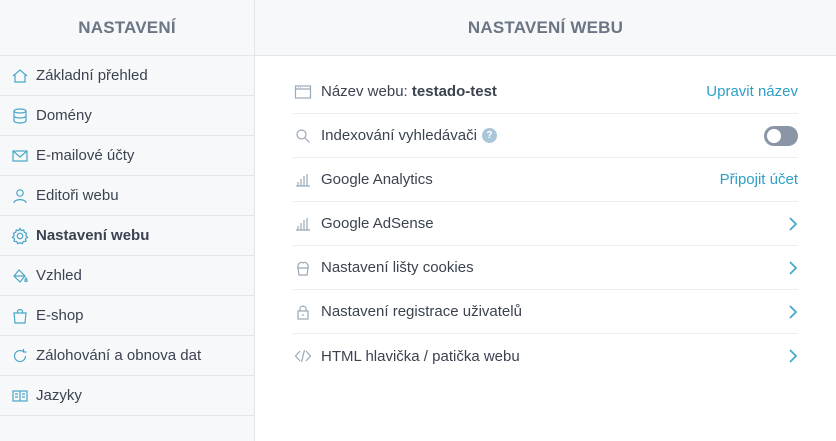  Describe the element at coordinates (542, 135) in the screenshot. I see `search-indexing-label: Indexování vyhledávači?` at that location.